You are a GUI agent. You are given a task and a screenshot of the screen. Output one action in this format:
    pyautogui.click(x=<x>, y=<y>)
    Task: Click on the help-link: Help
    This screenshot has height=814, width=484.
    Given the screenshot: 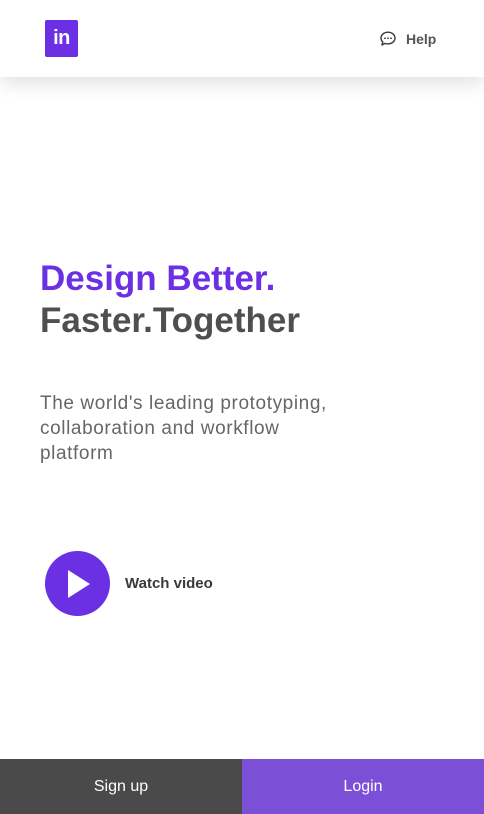 What is the action you would take?
    pyautogui.click(x=407, y=39)
    